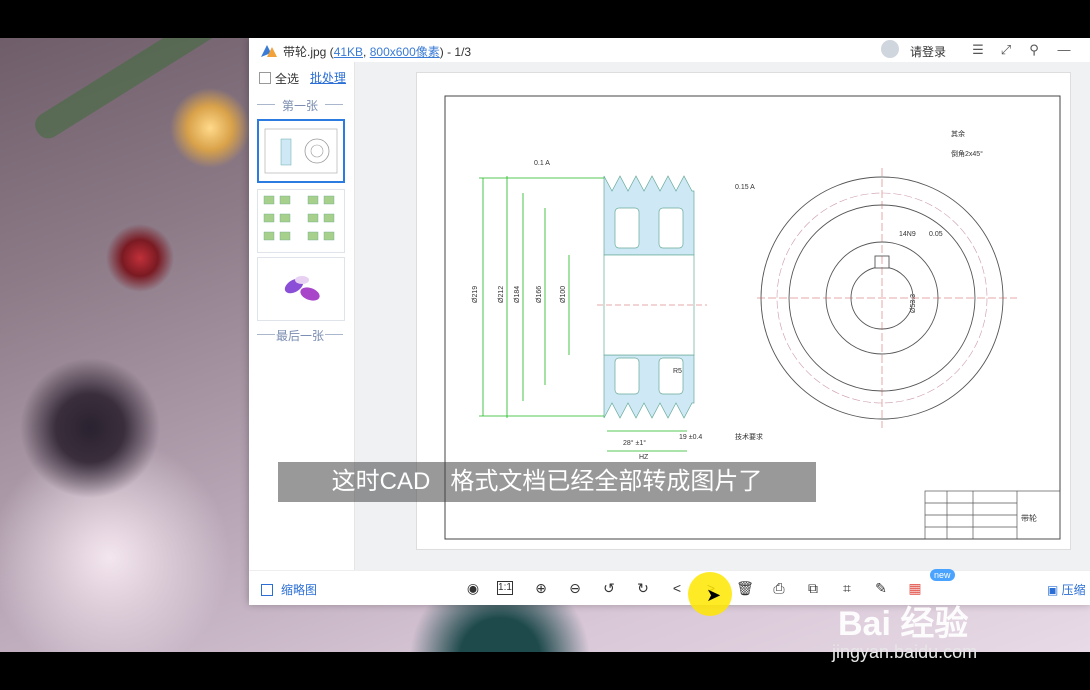  What do you see at coordinates (328, 77) in the screenshot?
I see `batch-process-link: 批处理` at bounding box center [328, 77].